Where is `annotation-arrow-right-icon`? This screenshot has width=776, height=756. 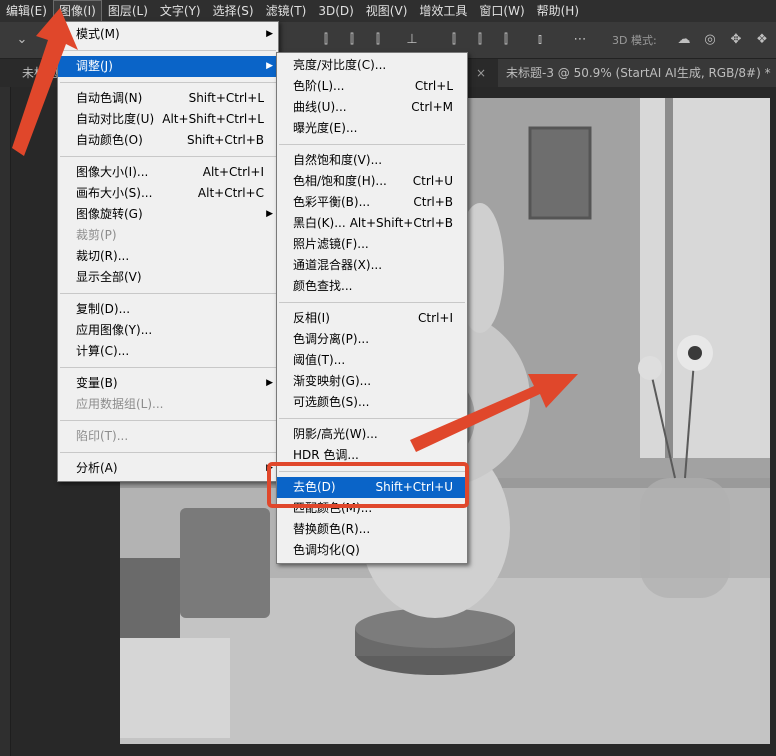
annotation-arrow-right-icon is located at coordinates (494, 413).